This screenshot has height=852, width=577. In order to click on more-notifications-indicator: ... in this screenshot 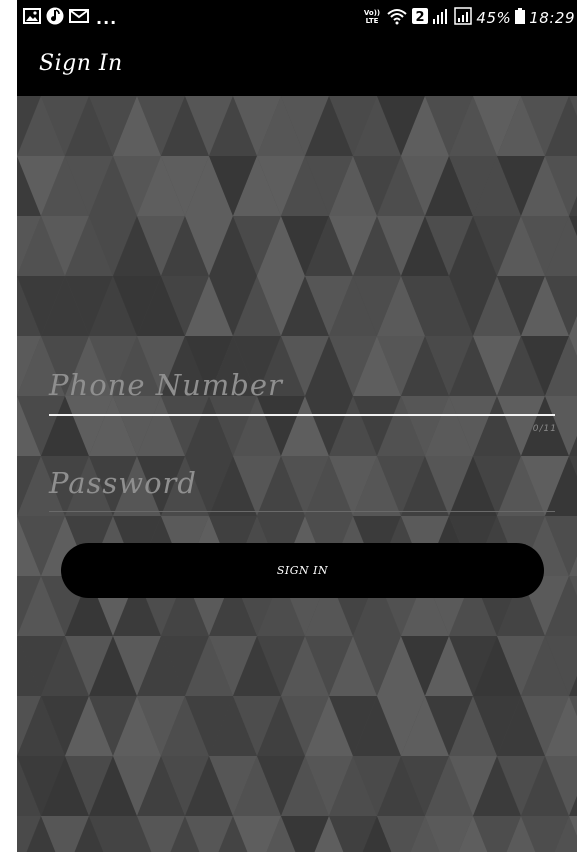, I will do `click(107, 18)`.